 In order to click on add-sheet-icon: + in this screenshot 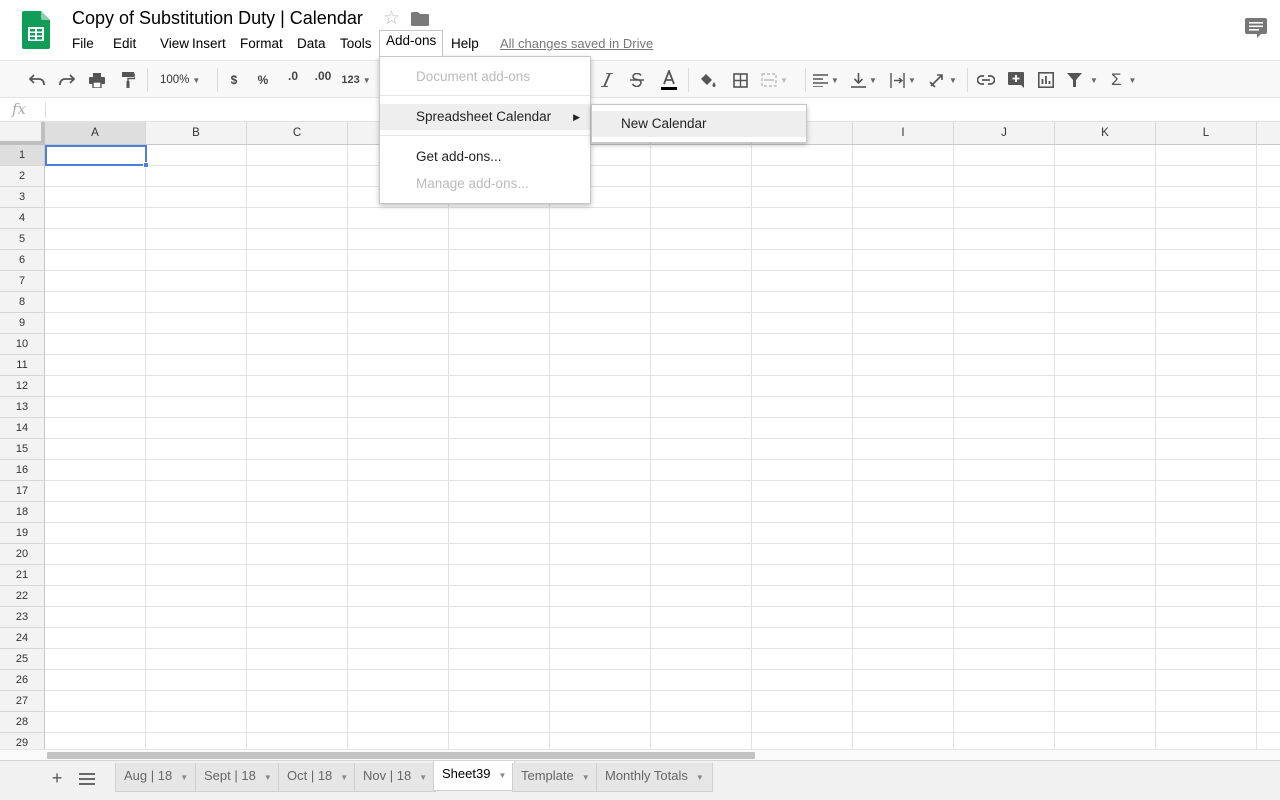, I will do `click(57, 778)`.